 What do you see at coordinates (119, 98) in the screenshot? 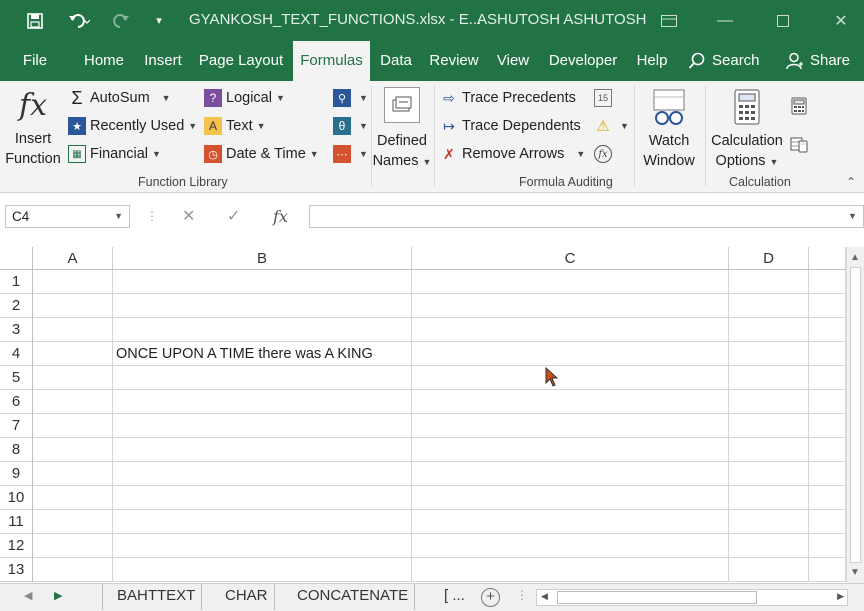
I see `autosum-button: Σ AutoSum ▼` at bounding box center [119, 98].